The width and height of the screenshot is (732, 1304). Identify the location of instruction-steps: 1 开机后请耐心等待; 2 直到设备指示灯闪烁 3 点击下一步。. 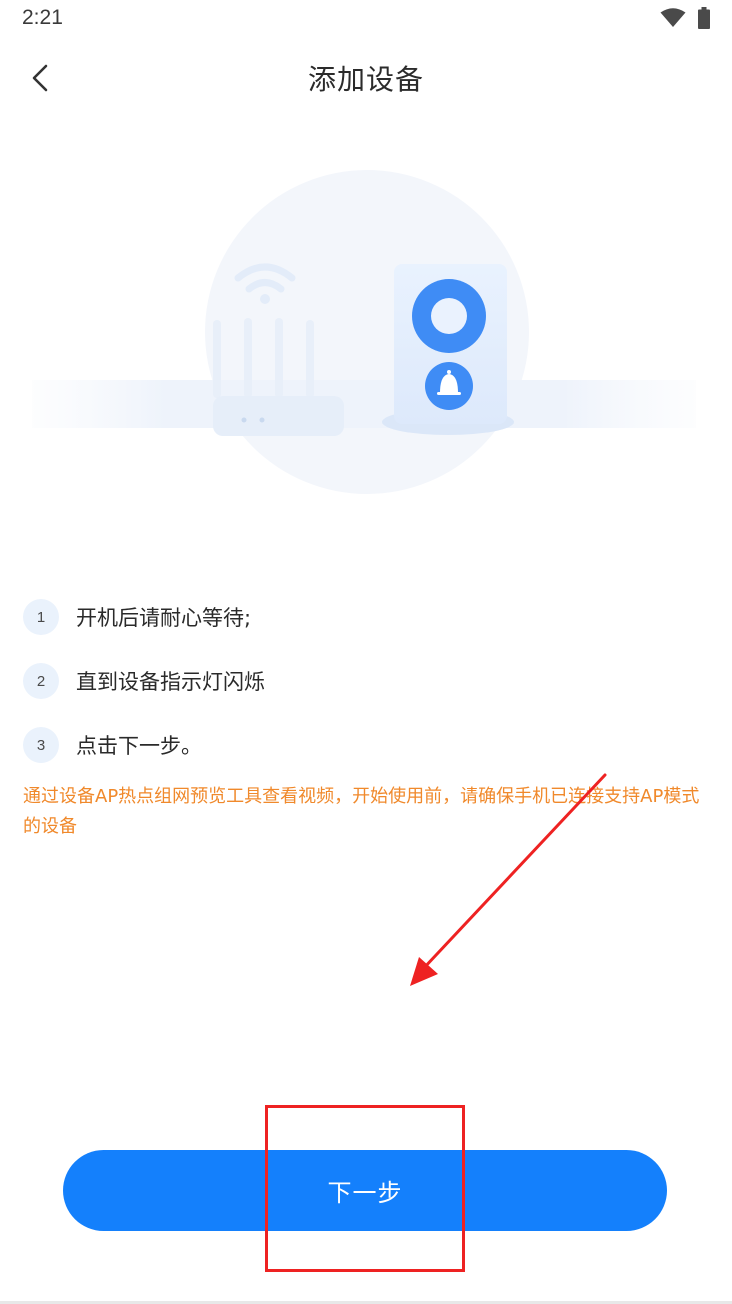
(363, 694).